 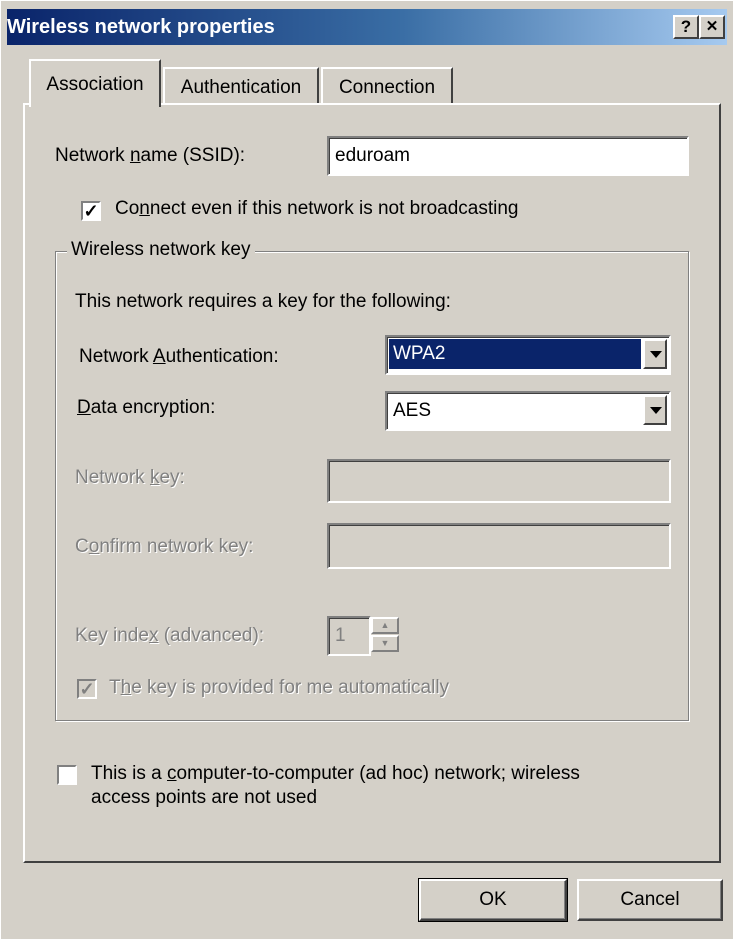 I want to click on confirm-network-key-input, so click(x=499, y=546).